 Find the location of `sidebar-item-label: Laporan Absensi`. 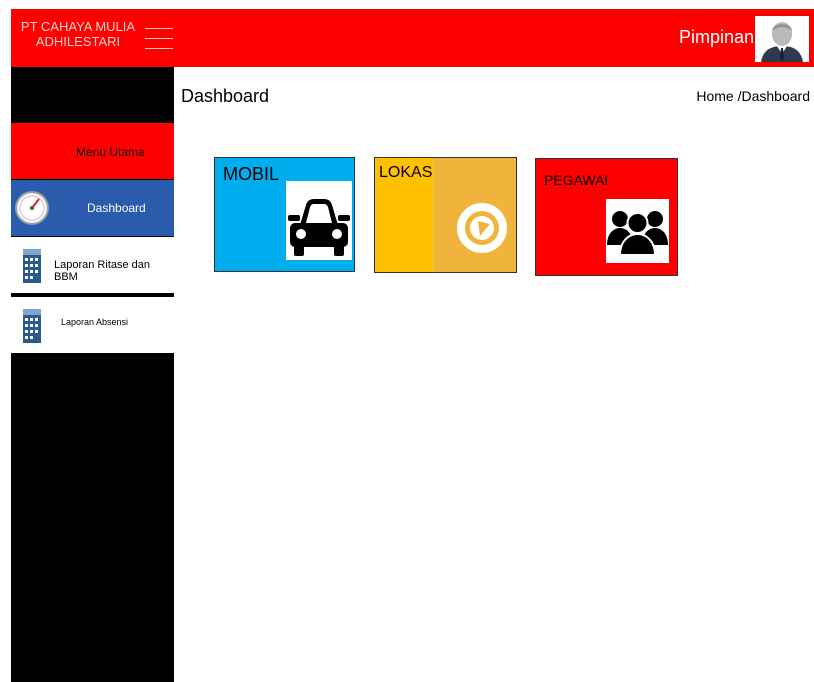

sidebar-item-label: Laporan Absensi is located at coordinates (95, 322).